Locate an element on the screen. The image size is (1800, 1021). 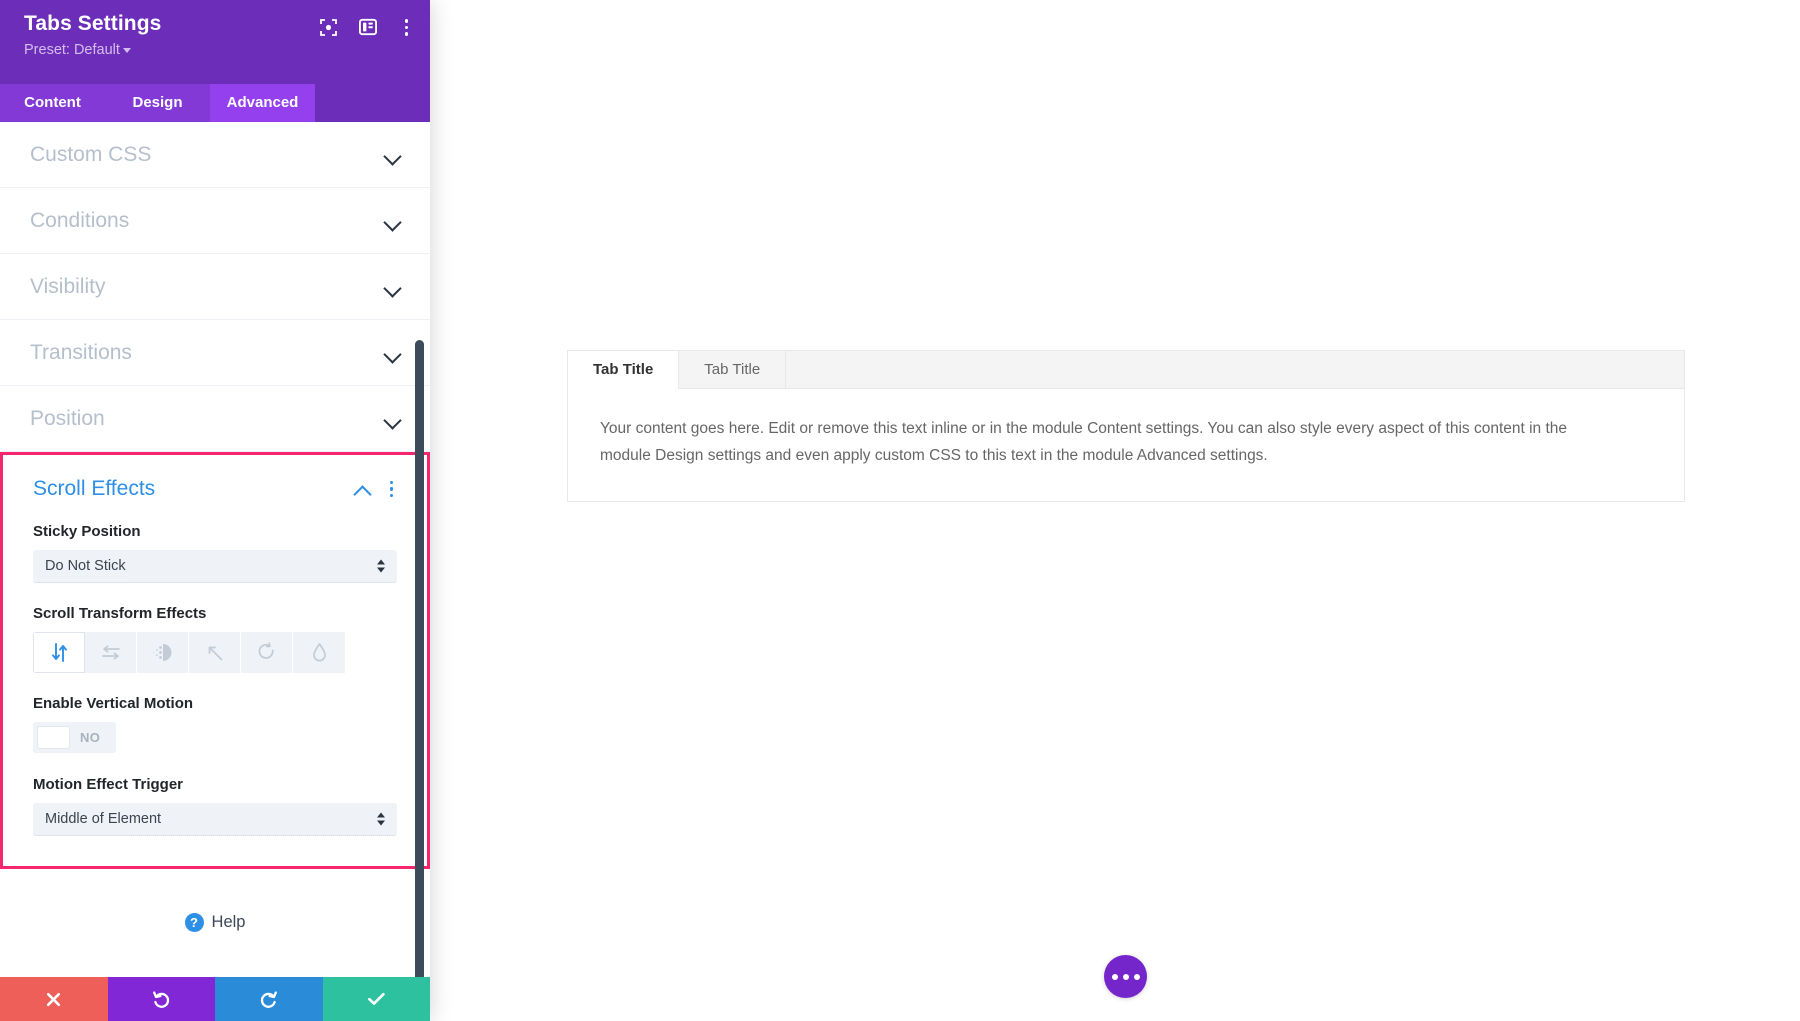
help-icon: ? is located at coordinates (194, 922).